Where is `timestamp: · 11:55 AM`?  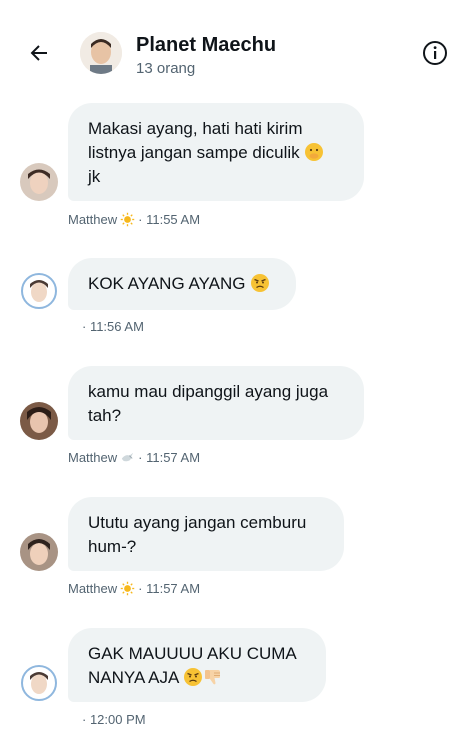
timestamp: · 11:55 AM is located at coordinates (169, 219).